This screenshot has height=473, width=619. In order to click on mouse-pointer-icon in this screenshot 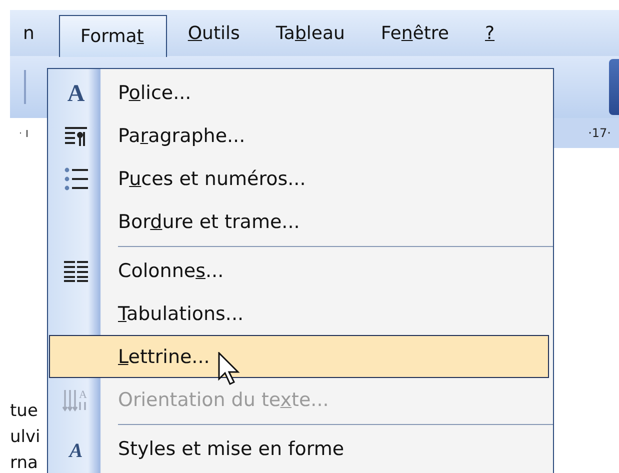, I will do `click(229, 369)`.